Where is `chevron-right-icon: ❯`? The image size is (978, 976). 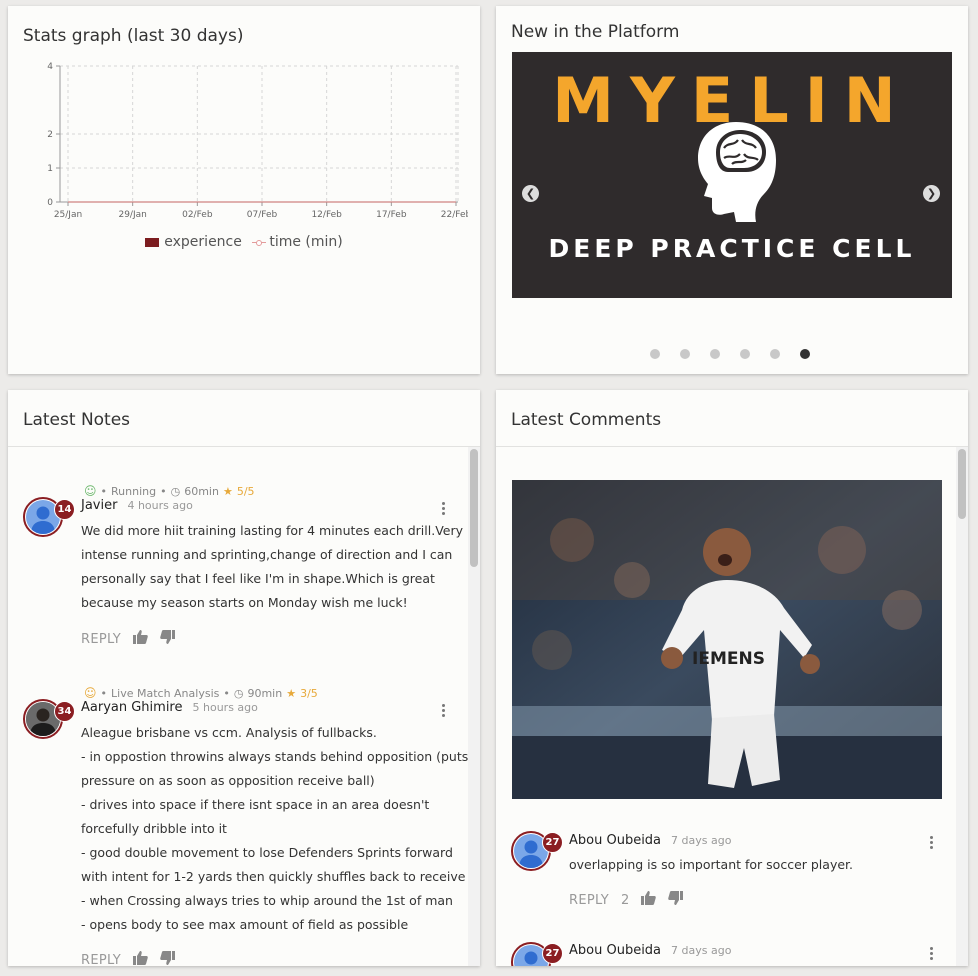 chevron-right-icon: ❯ is located at coordinates (931, 193).